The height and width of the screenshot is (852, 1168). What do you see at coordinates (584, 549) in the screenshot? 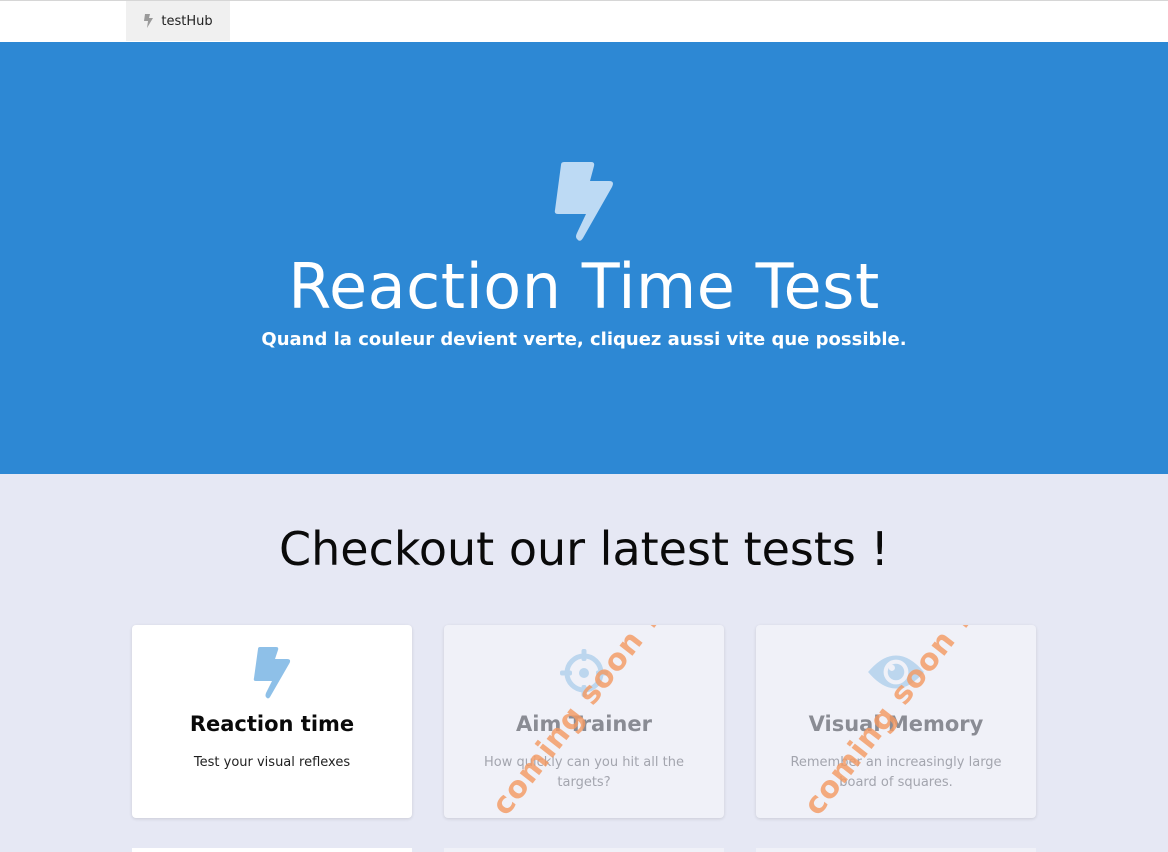
I see `section-title: Checkout our latest tests !` at bounding box center [584, 549].